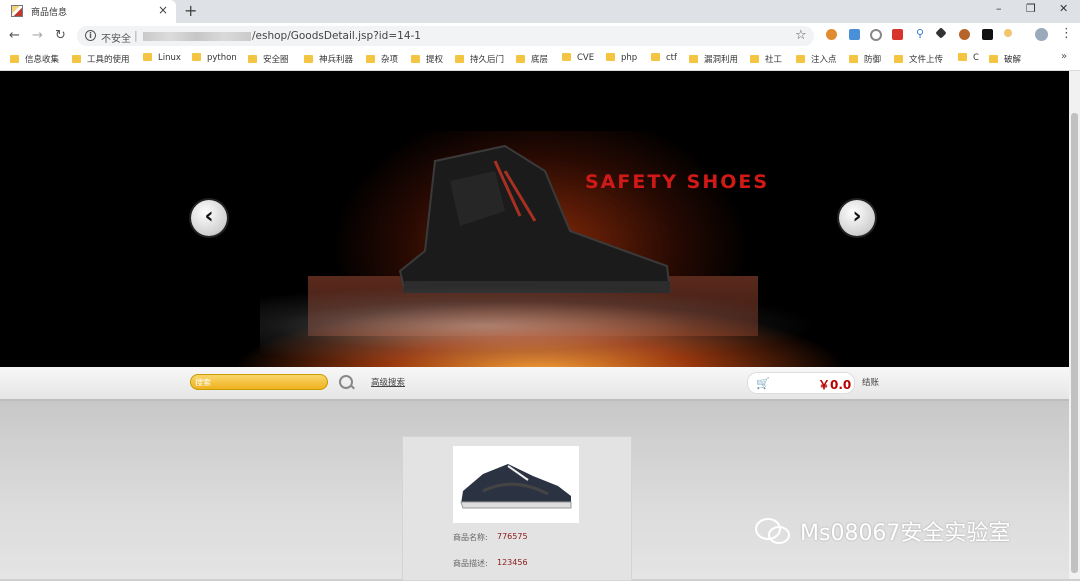 The height and width of the screenshot is (581, 1080). Describe the element at coordinates (445, 36) in the screenshot. I see `address-bar: i 不安全 | /eshop/GoodsDetail.jsp?id=14-1 ☆` at that location.